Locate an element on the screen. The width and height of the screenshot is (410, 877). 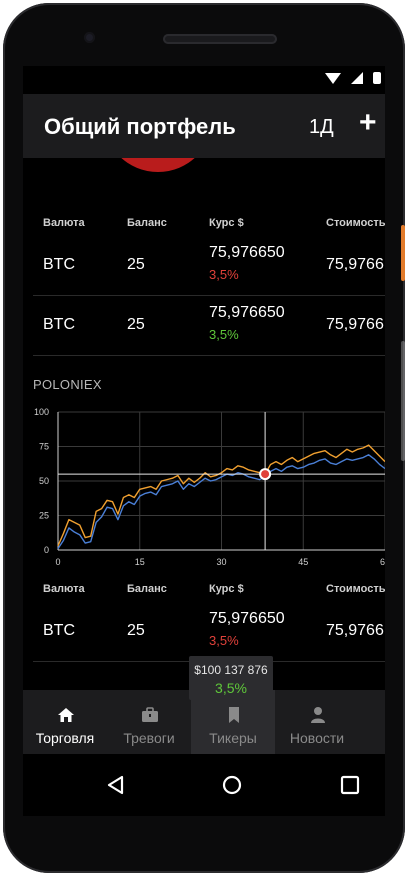
y-tick-label: 75 is located at coordinates (44, 447).